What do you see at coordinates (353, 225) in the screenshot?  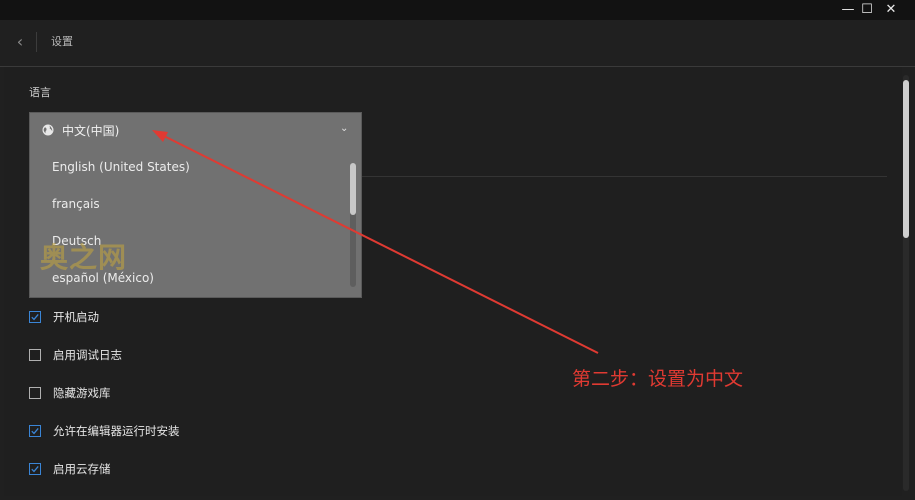 I see `dropdown-scrollbar` at bounding box center [353, 225].